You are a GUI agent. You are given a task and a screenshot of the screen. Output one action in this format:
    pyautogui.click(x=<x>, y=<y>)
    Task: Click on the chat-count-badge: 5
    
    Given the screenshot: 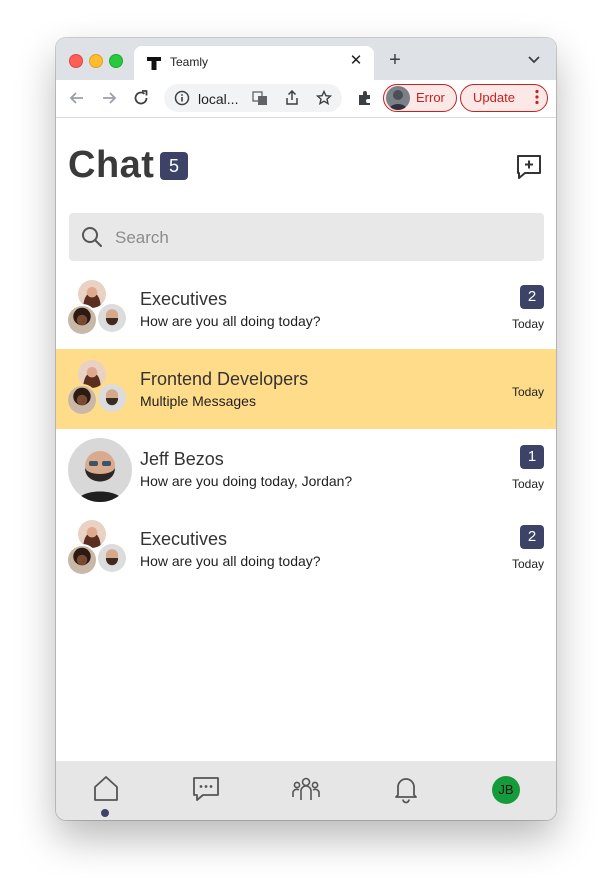 What is the action you would take?
    pyautogui.click(x=174, y=166)
    